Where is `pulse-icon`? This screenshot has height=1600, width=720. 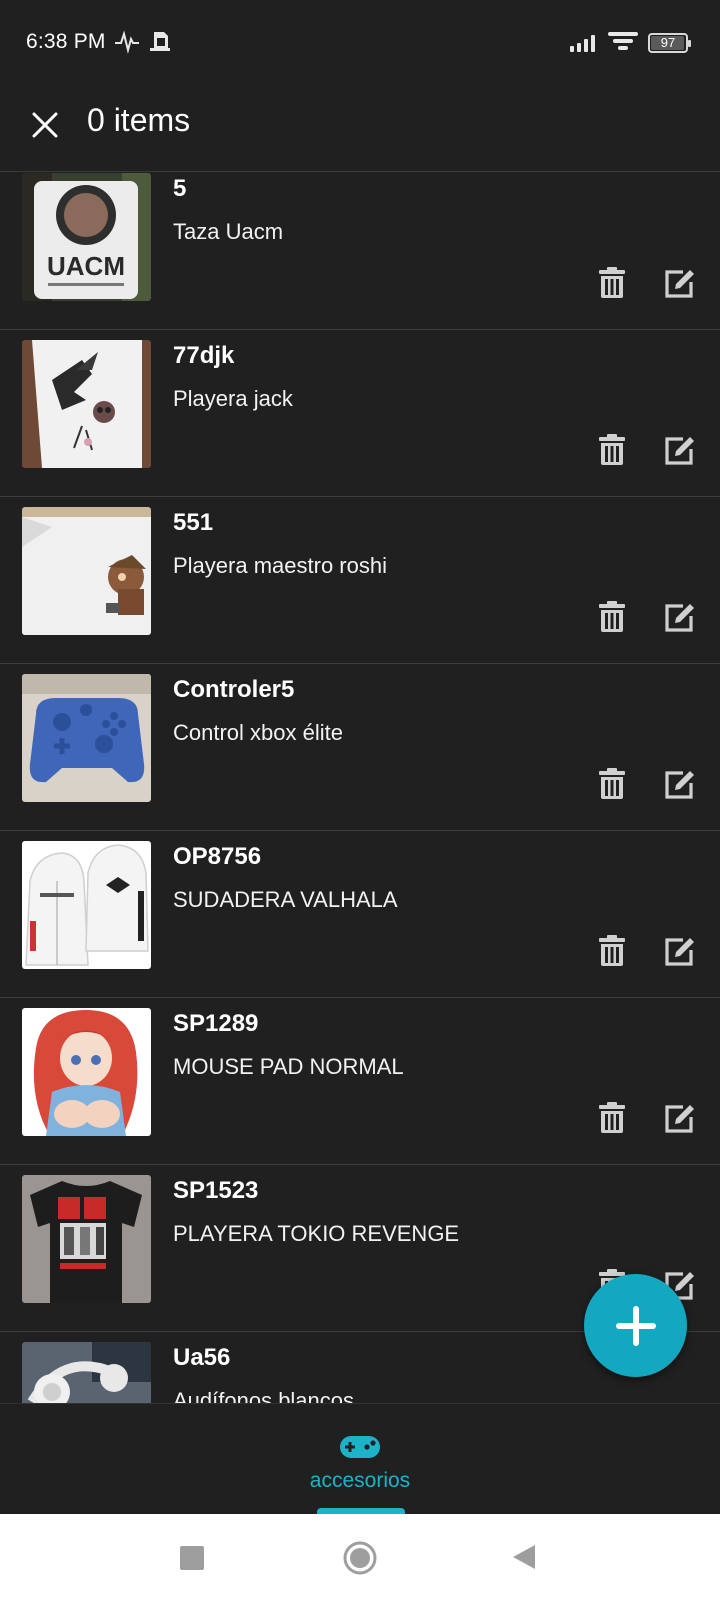 pulse-icon is located at coordinates (127, 44).